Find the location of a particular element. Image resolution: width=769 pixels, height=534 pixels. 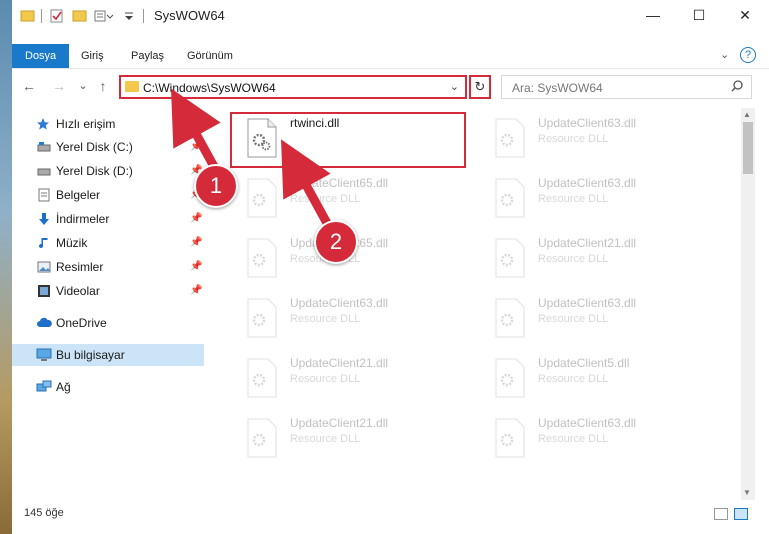

sidebar-item-this-pc: Bu bilgisayar is located at coordinates (108, 355).